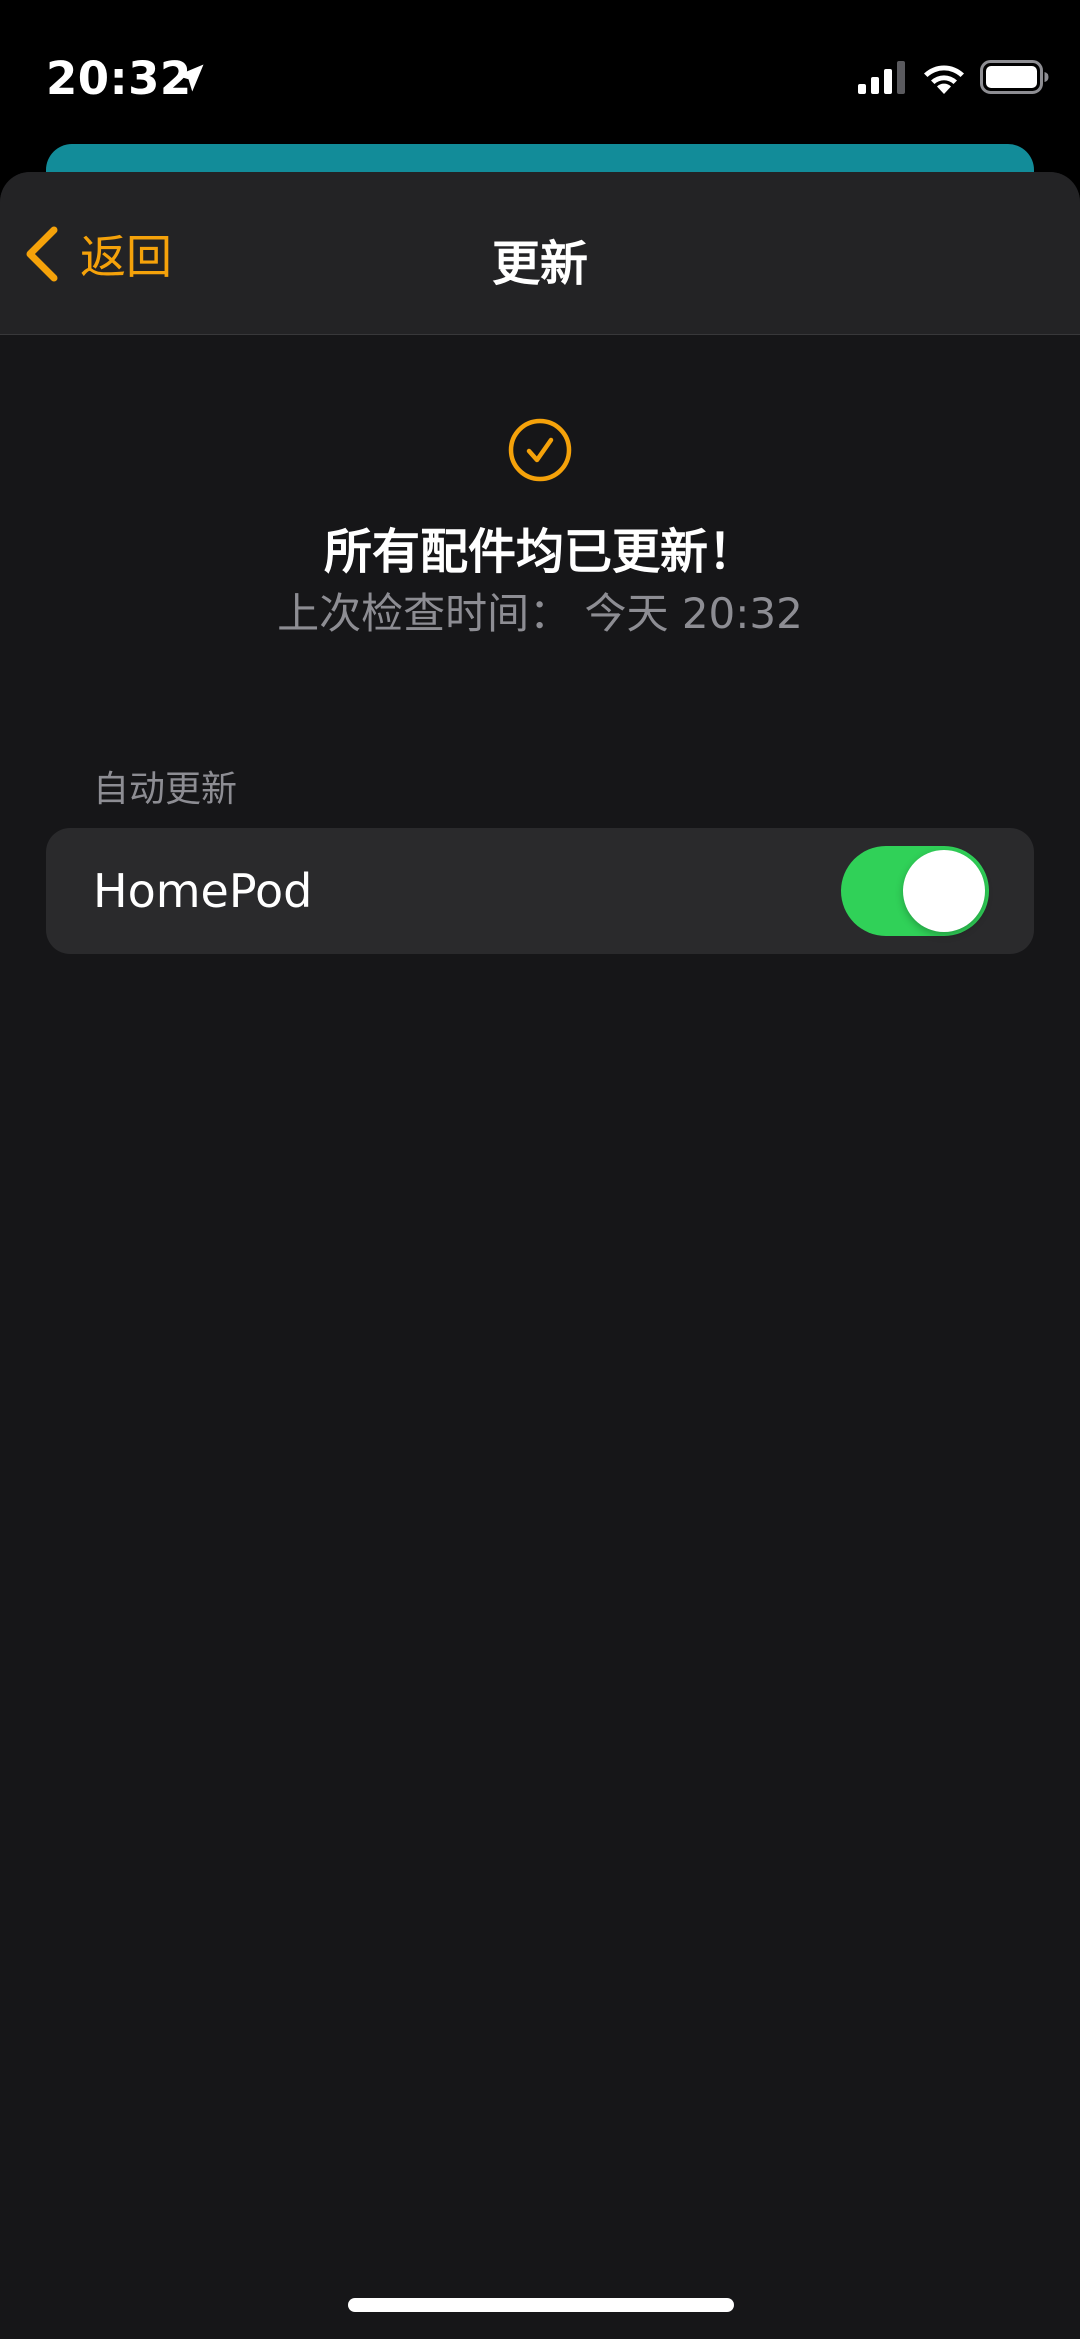  I want to click on status-bar: 20:32, so click(540, 75).